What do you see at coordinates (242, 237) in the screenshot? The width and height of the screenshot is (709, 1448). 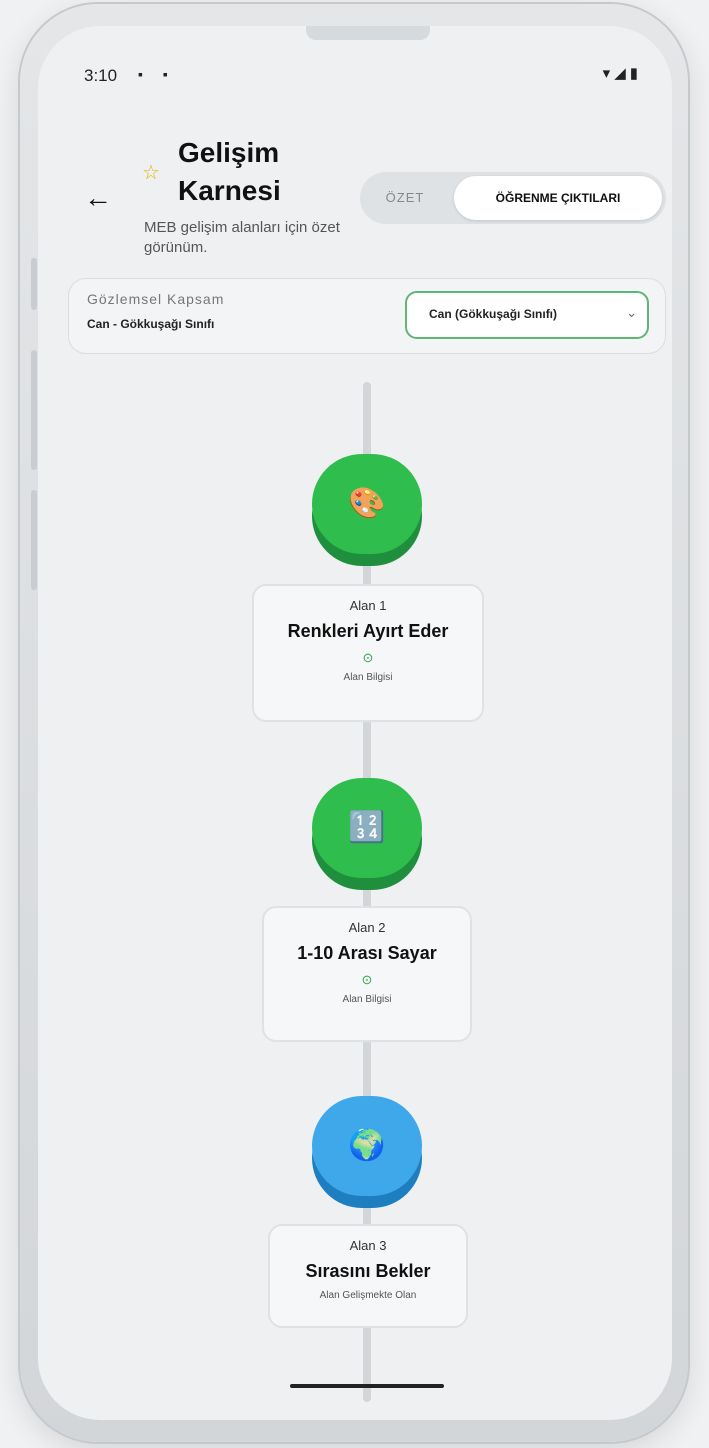 I see `page-subtitle: MEB gelişim alanları için özet görünüm.` at bounding box center [242, 237].